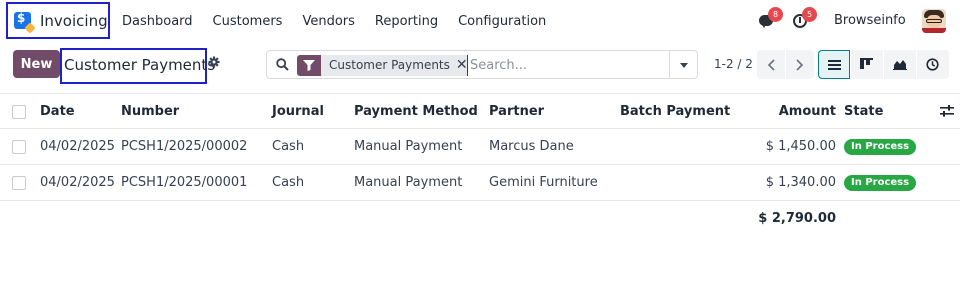 The width and height of the screenshot is (960, 285). I want to click on chat-icon: 8, so click(770, 18).